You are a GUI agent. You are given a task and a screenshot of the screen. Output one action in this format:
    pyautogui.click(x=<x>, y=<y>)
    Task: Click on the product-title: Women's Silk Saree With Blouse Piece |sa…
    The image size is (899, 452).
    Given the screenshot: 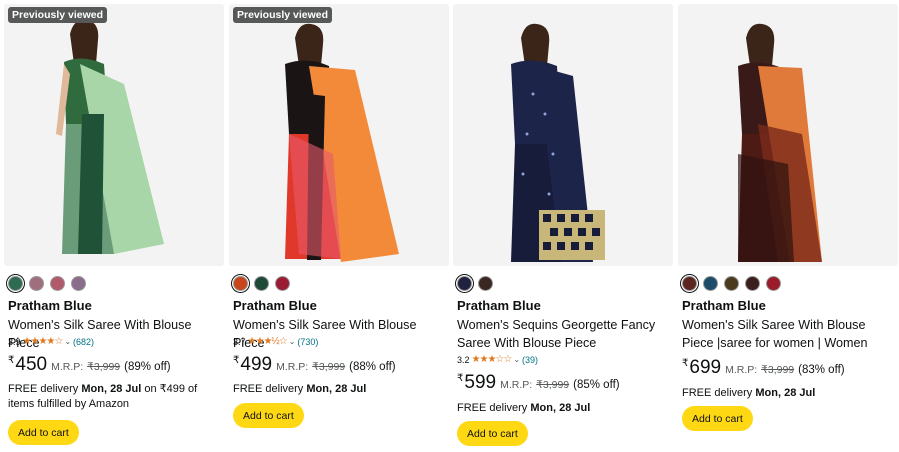 What is the action you would take?
    pyautogui.click(x=789, y=334)
    